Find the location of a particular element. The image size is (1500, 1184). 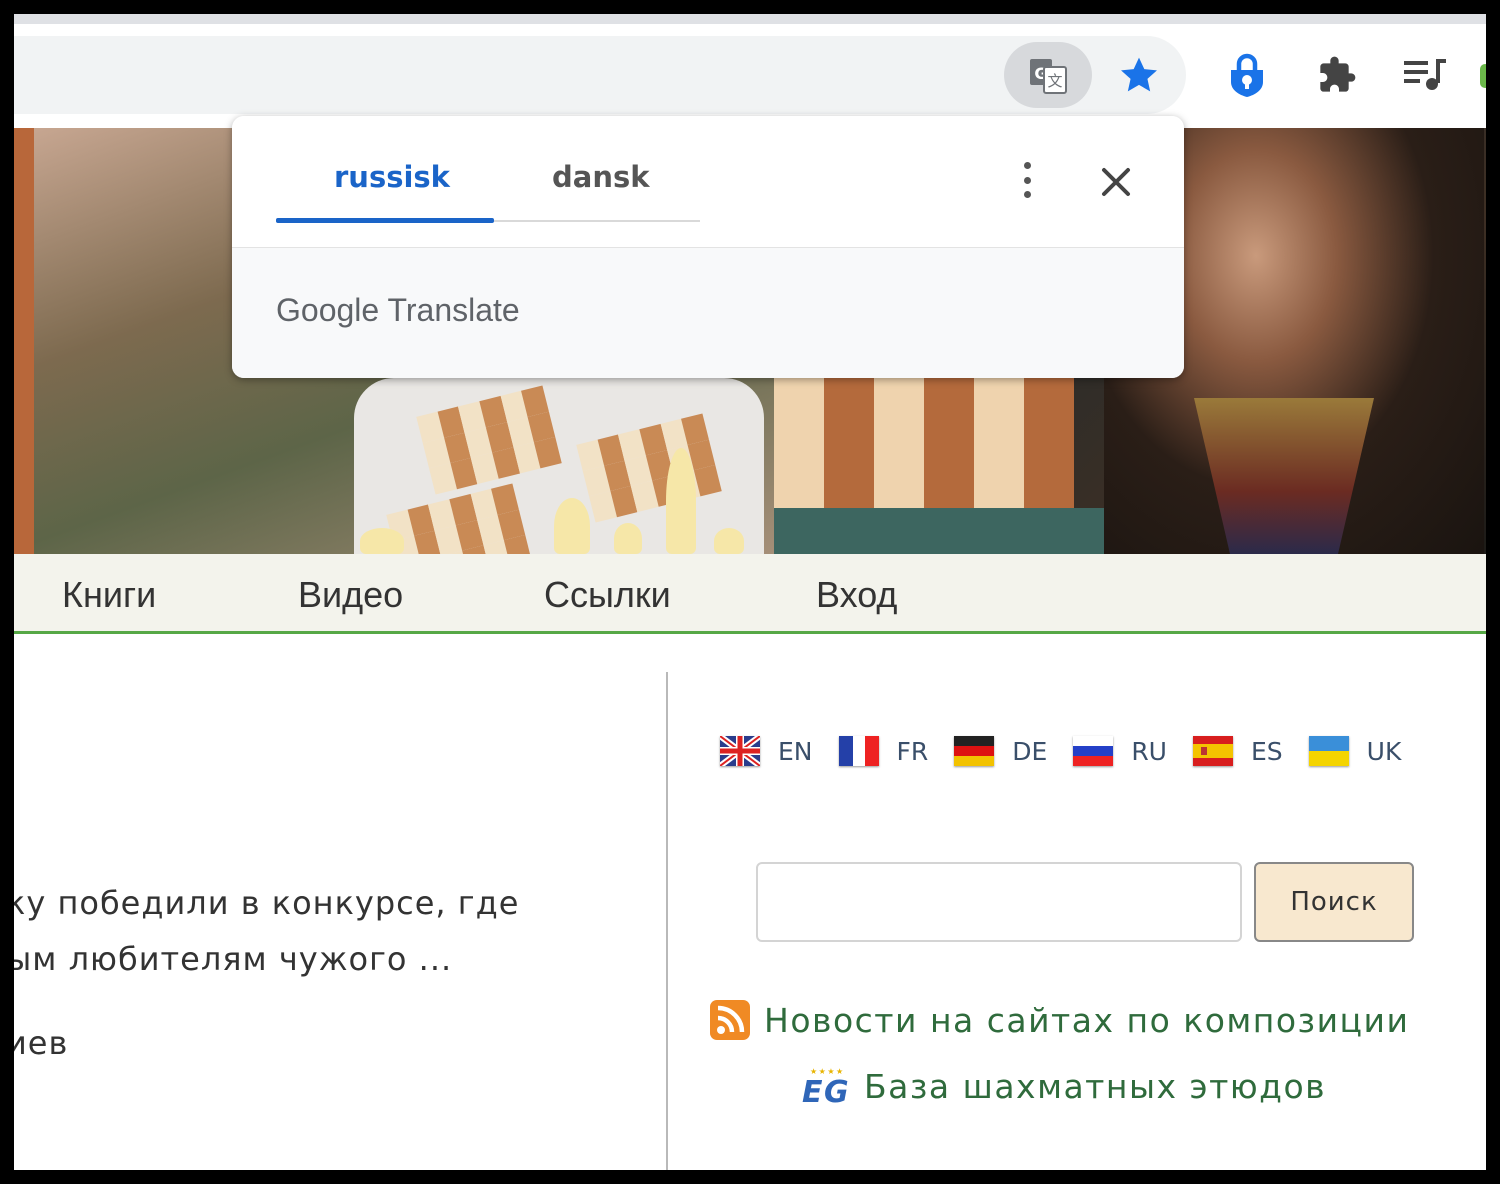

translate-popup: russisk dansk Google Translate is located at coordinates (708, 247).